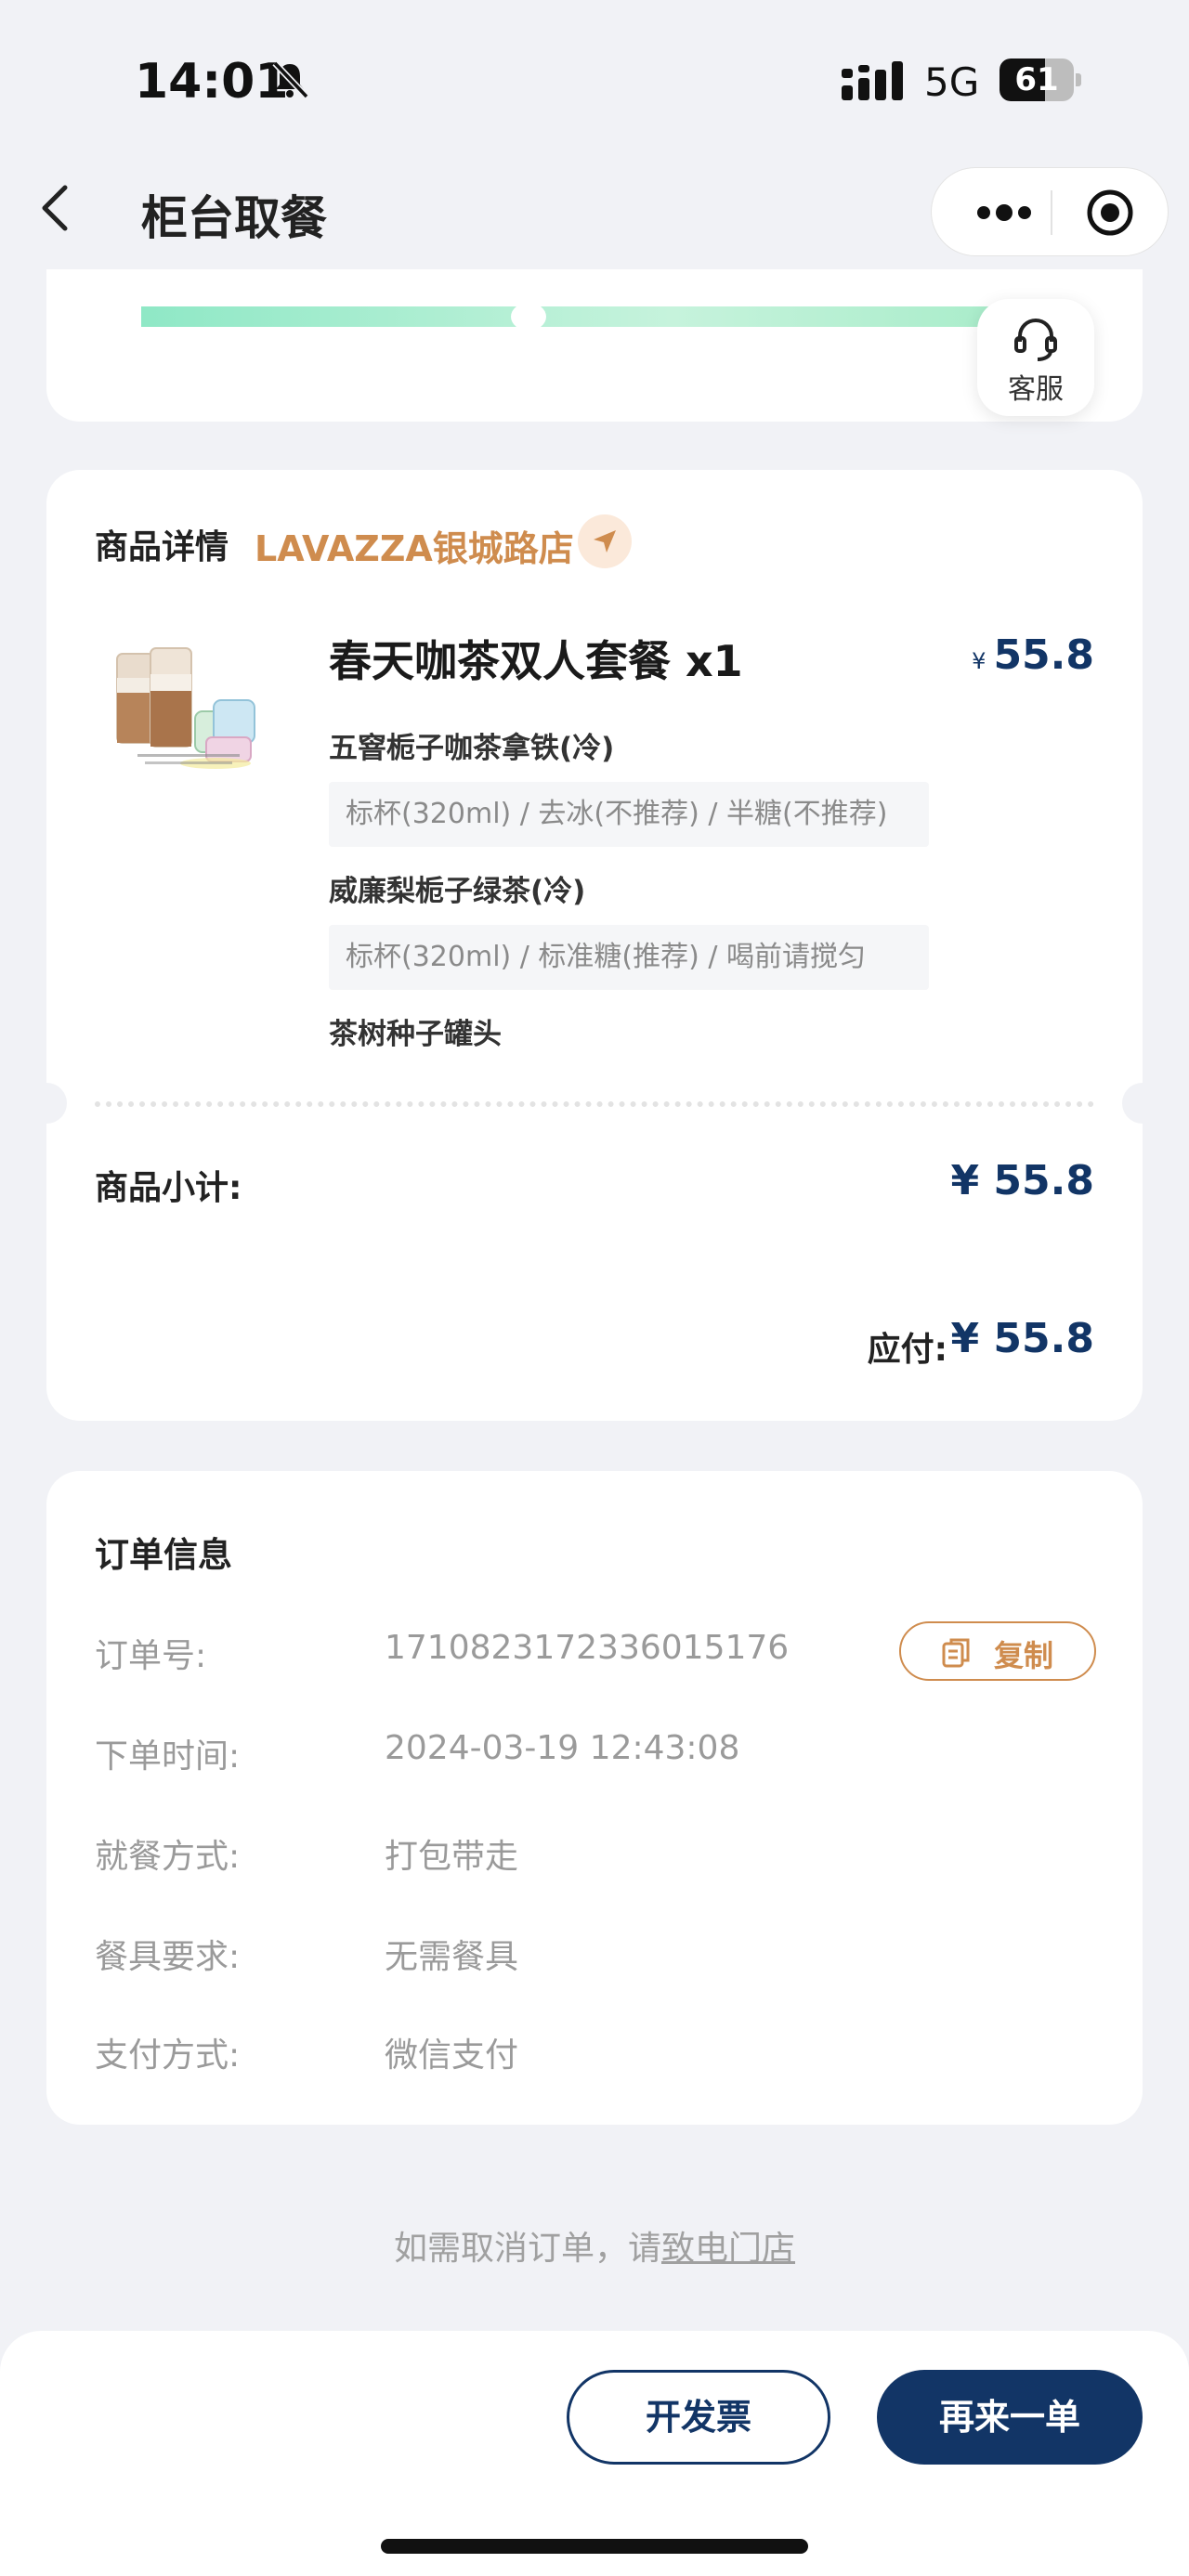 The image size is (1189, 2576). Describe the element at coordinates (457, 891) in the screenshot. I see `combo-item-name: 威廉梨栀子绿茶(冷)` at that location.